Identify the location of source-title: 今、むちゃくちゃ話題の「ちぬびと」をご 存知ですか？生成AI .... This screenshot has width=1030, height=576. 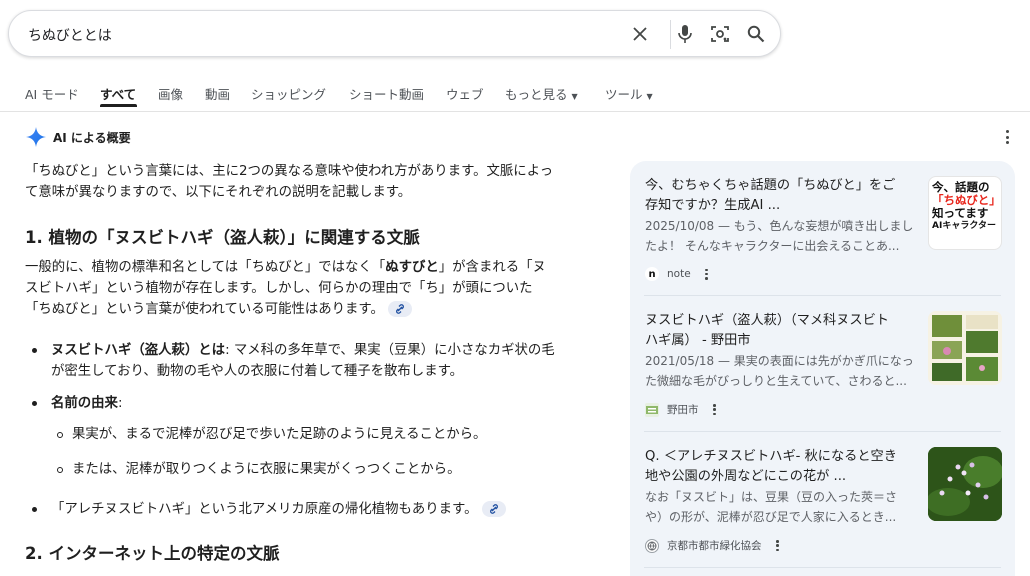
(782, 196).